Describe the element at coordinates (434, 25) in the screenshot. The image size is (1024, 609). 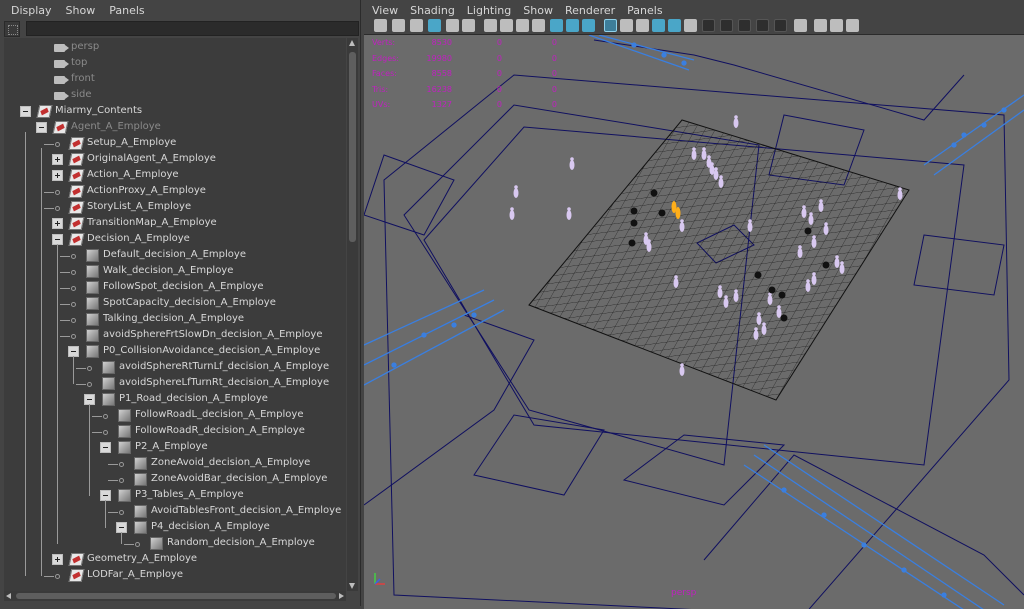
I see `image-plane-icon` at that location.